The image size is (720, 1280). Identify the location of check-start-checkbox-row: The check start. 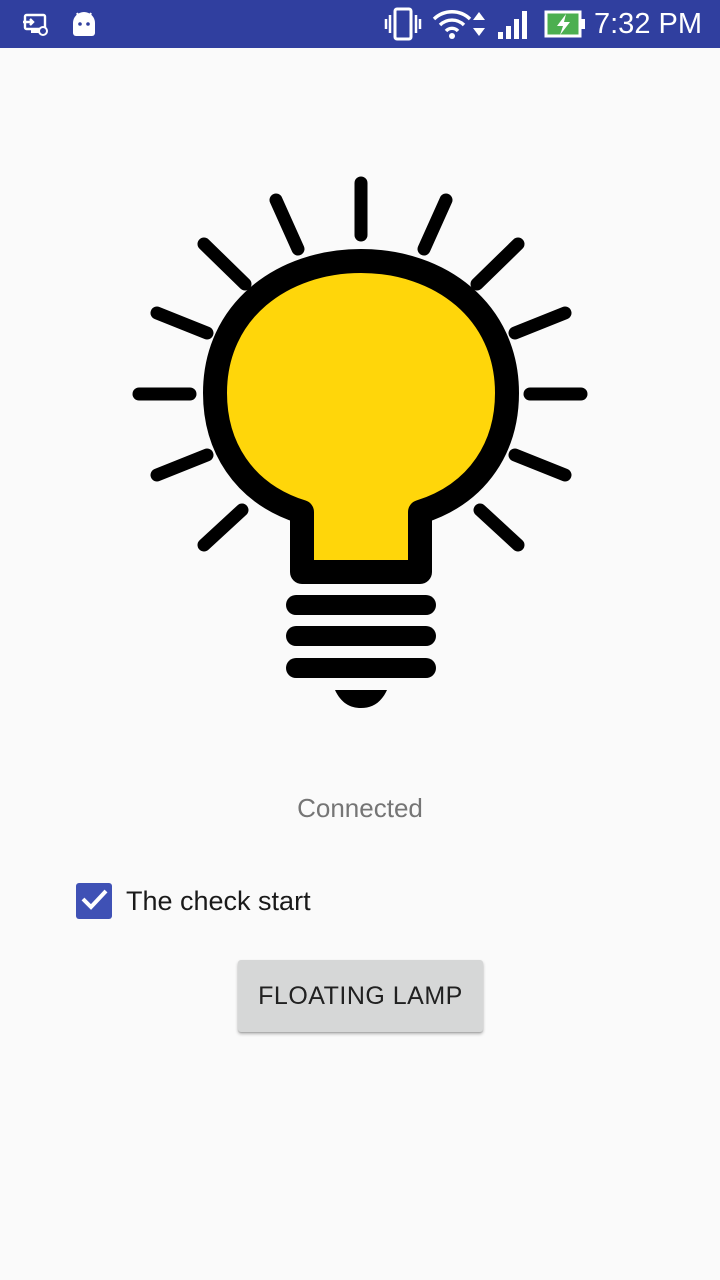
(193, 901).